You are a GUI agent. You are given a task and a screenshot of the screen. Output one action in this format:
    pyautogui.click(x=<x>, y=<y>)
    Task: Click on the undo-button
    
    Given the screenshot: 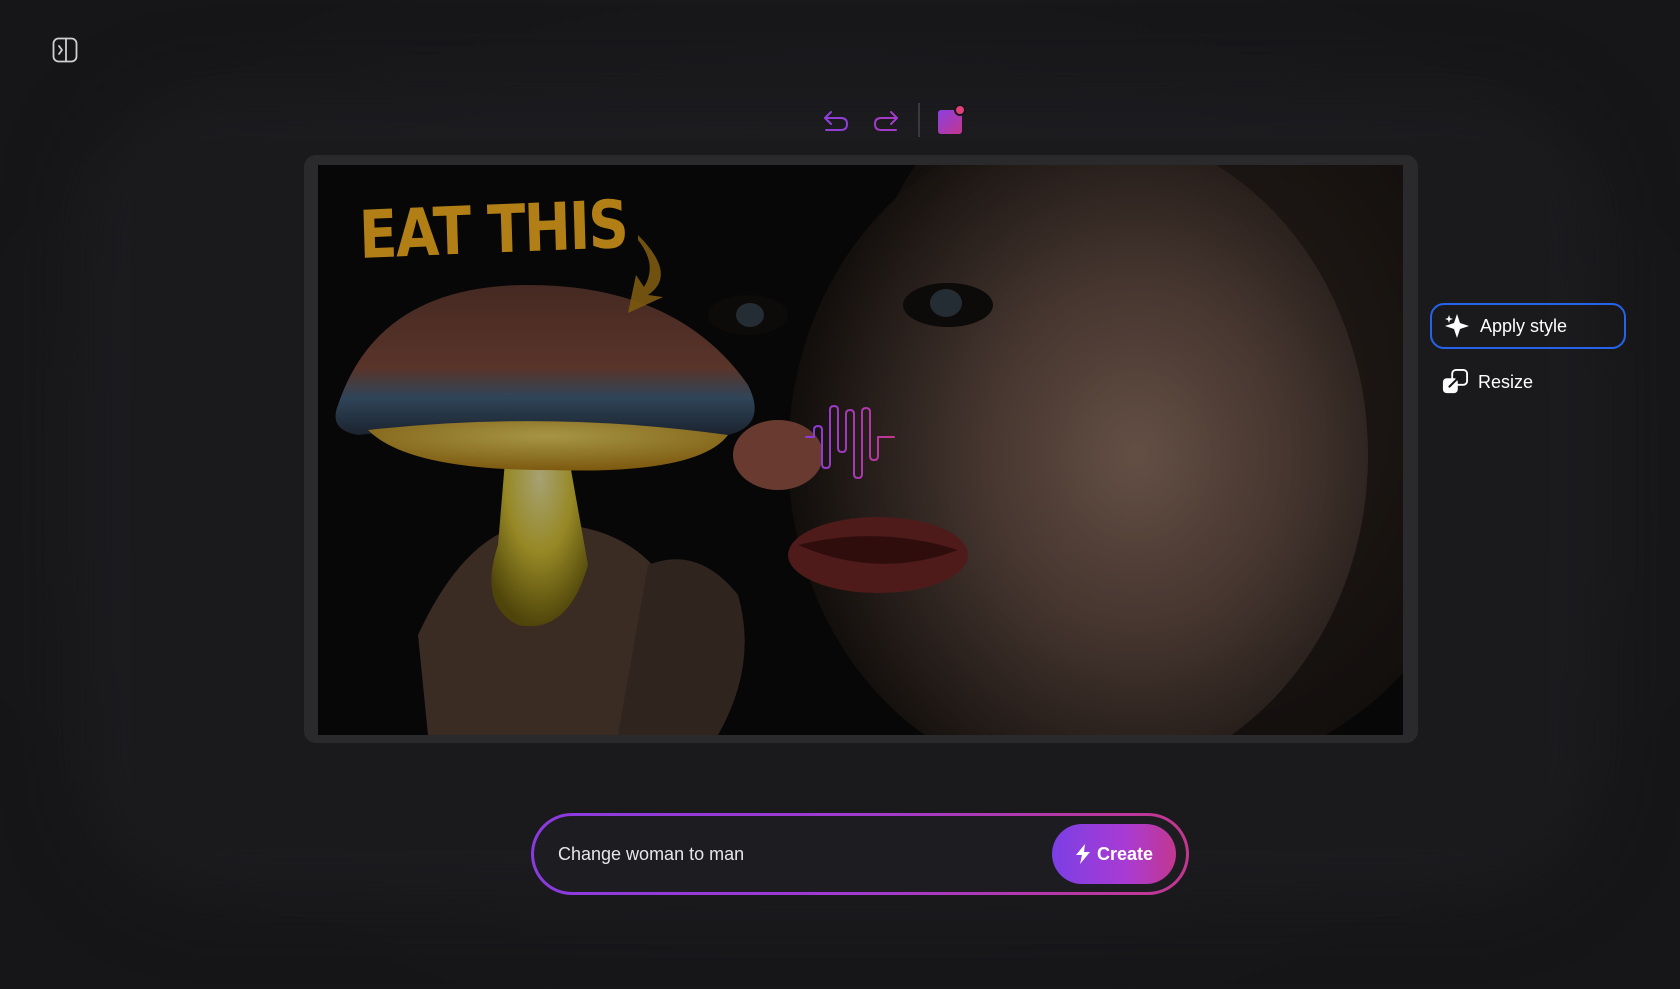 What is the action you would take?
    pyautogui.click(x=836, y=120)
    